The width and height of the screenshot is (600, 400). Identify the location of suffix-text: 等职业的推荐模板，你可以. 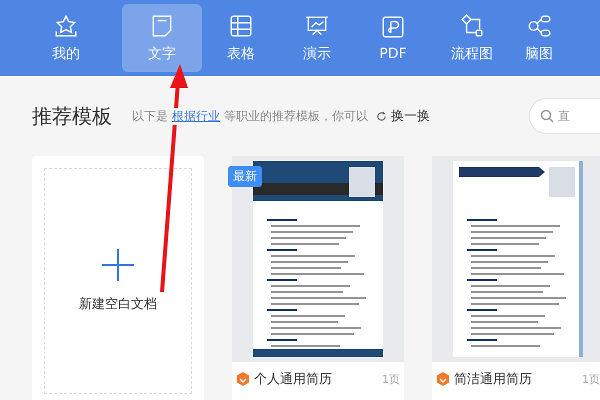
(296, 116).